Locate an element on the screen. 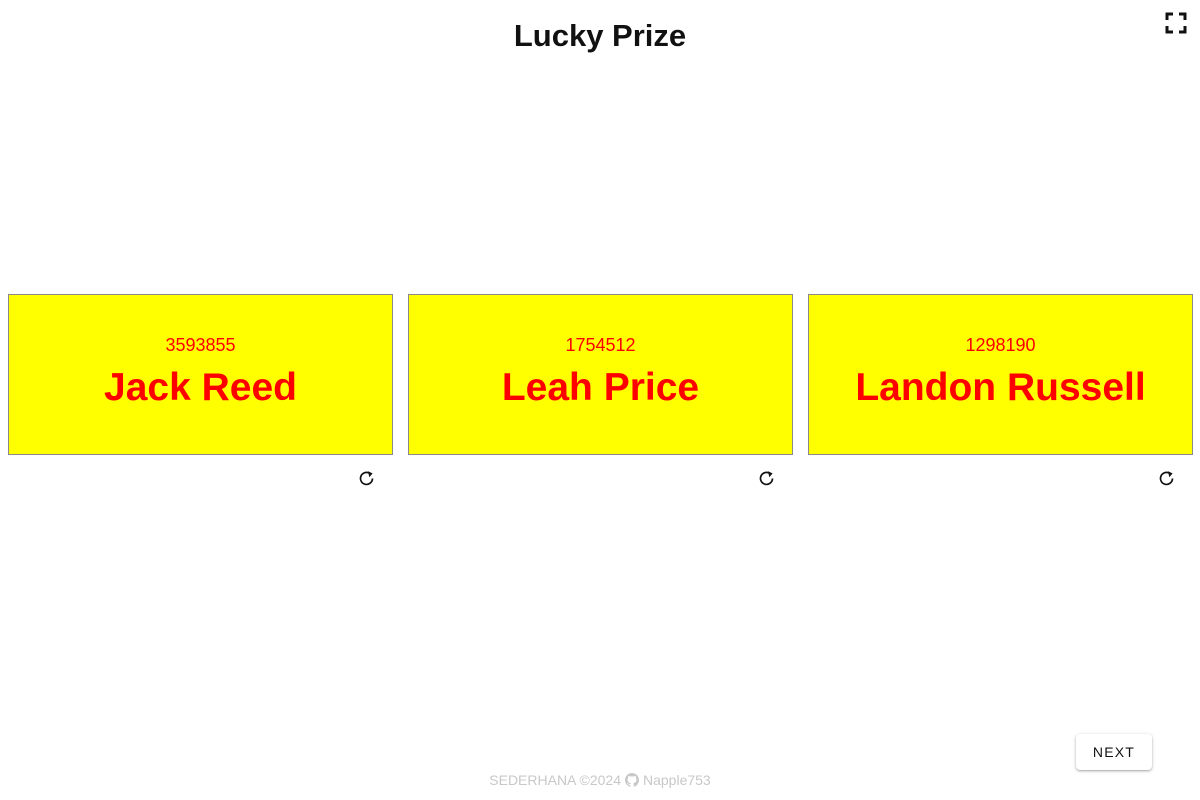 This screenshot has width=1200, height=800. winner-slot-1: 3593855 Jack Reed is located at coordinates (200, 390).